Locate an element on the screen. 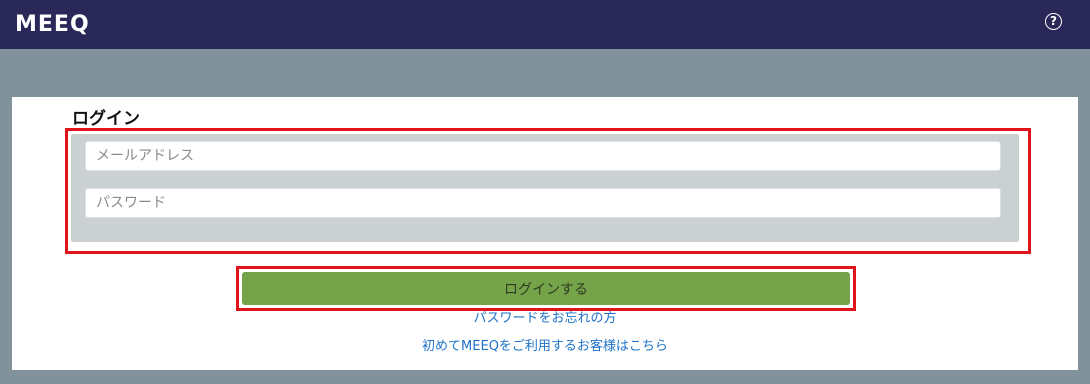 The width and height of the screenshot is (1090, 384). password-field is located at coordinates (543, 203).